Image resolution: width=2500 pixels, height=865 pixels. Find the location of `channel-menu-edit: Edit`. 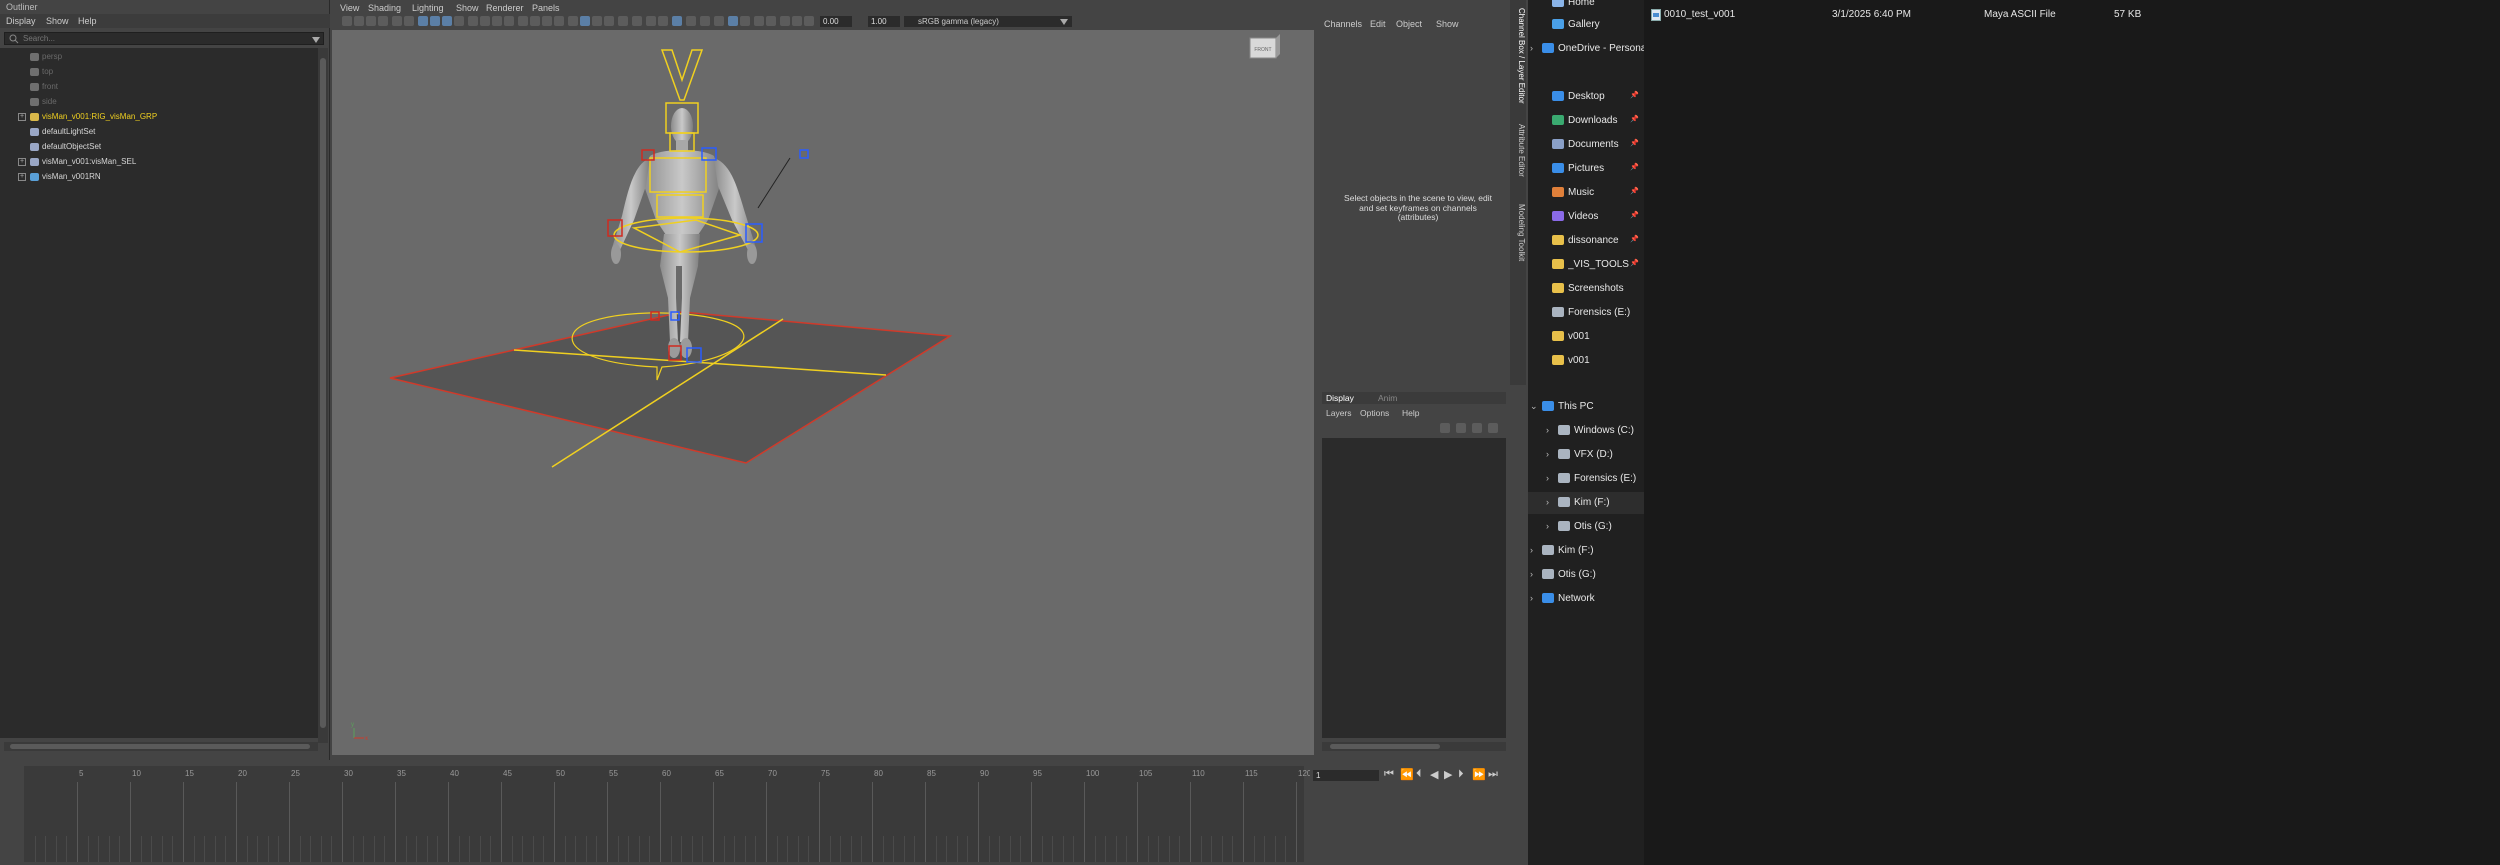

channel-menu-edit: Edit is located at coordinates (1378, 24).